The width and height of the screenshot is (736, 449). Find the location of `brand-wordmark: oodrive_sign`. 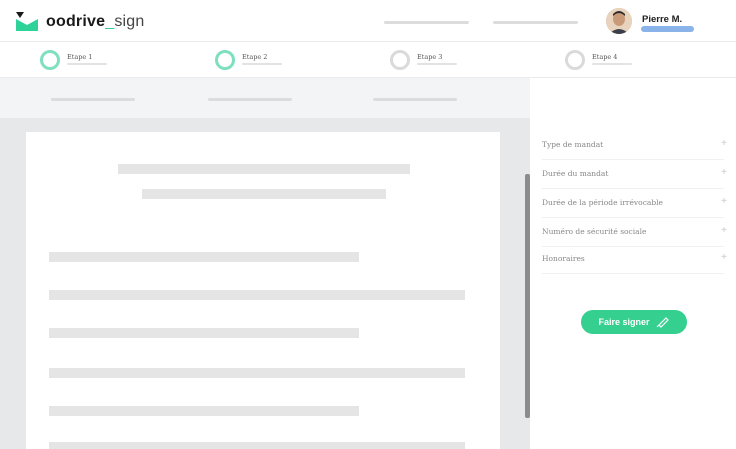

brand-wordmark: oodrive_sign is located at coordinates (95, 22).